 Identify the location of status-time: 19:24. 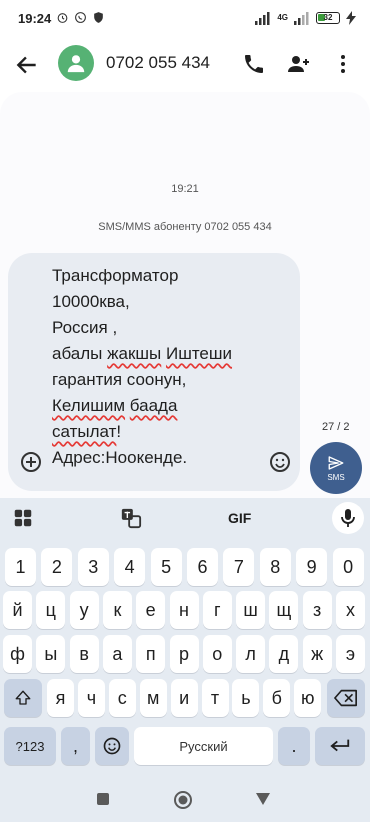
(35, 18).